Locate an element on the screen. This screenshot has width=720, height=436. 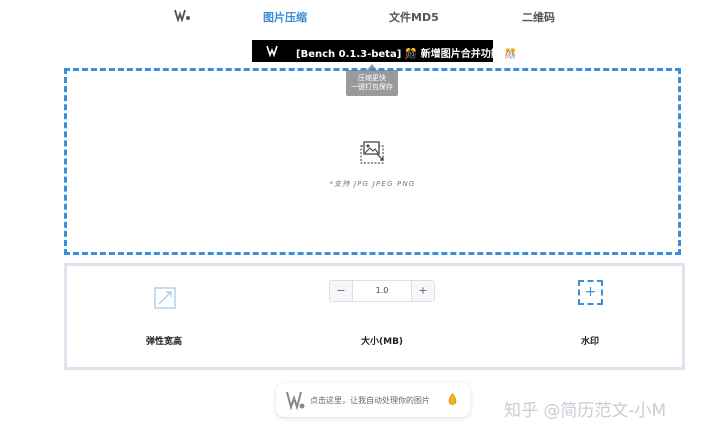
app-logo-icon is located at coordinates (182, 15).